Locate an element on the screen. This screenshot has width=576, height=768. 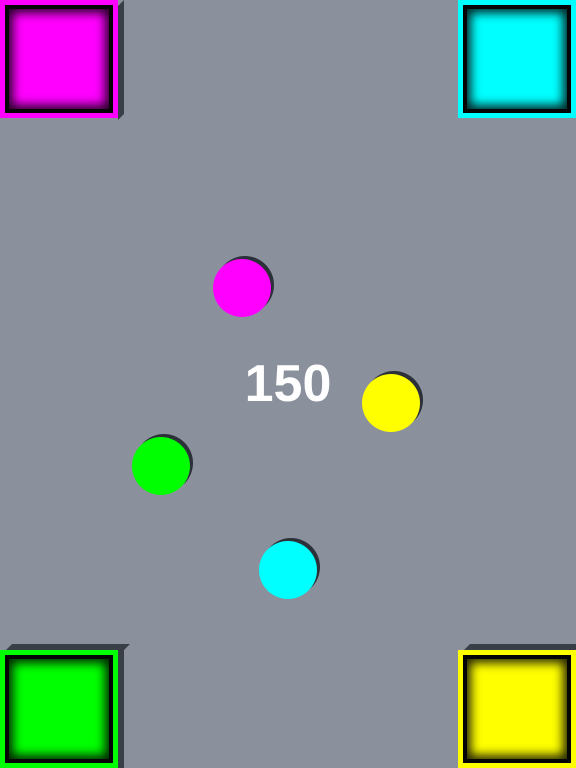
green-bin is located at coordinates (65, 706).